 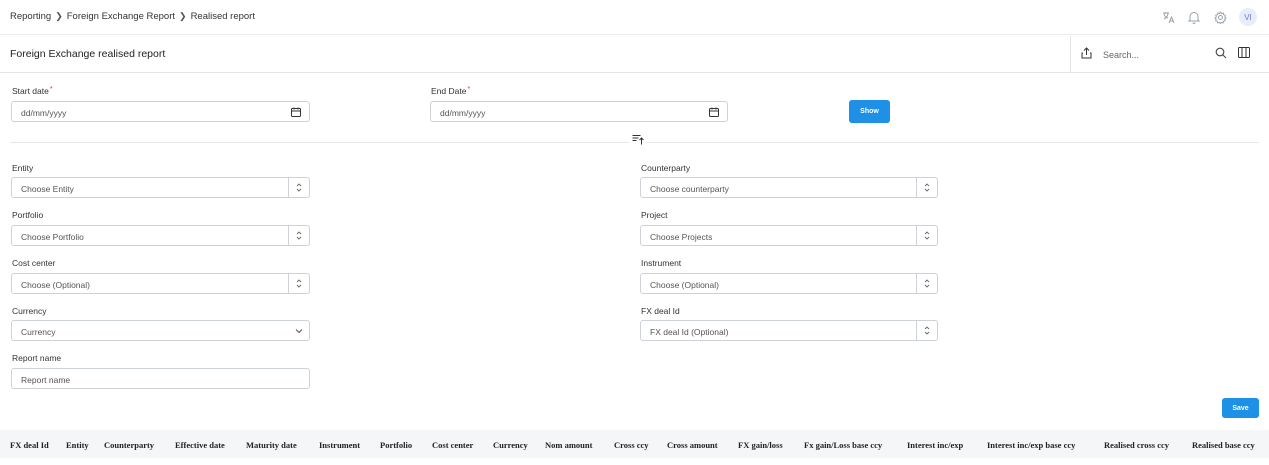 What do you see at coordinates (160, 283) in the screenshot?
I see `cost-center-select: Choose (Optional)` at bounding box center [160, 283].